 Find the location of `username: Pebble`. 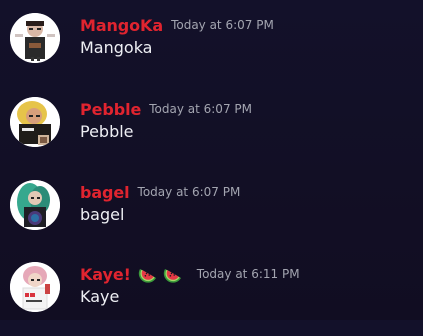

username: Pebble is located at coordinates (110, 109).